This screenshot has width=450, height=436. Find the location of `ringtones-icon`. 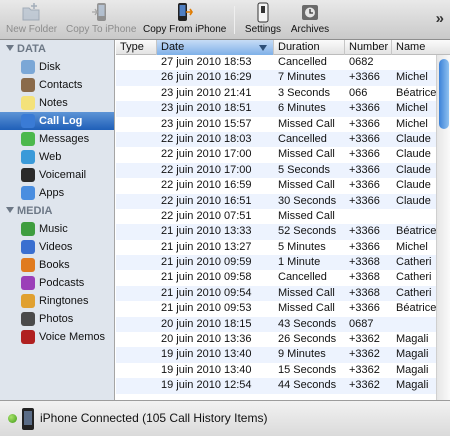

ringtones-icon is located at coordinates (28, 301).